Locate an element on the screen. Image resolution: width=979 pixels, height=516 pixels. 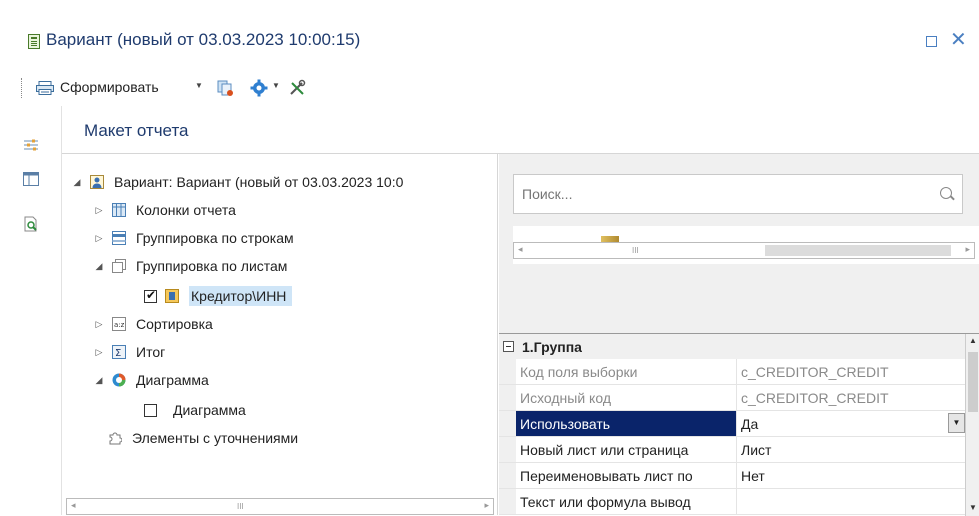
report-layout-icon is located at coordinates (31, 179).